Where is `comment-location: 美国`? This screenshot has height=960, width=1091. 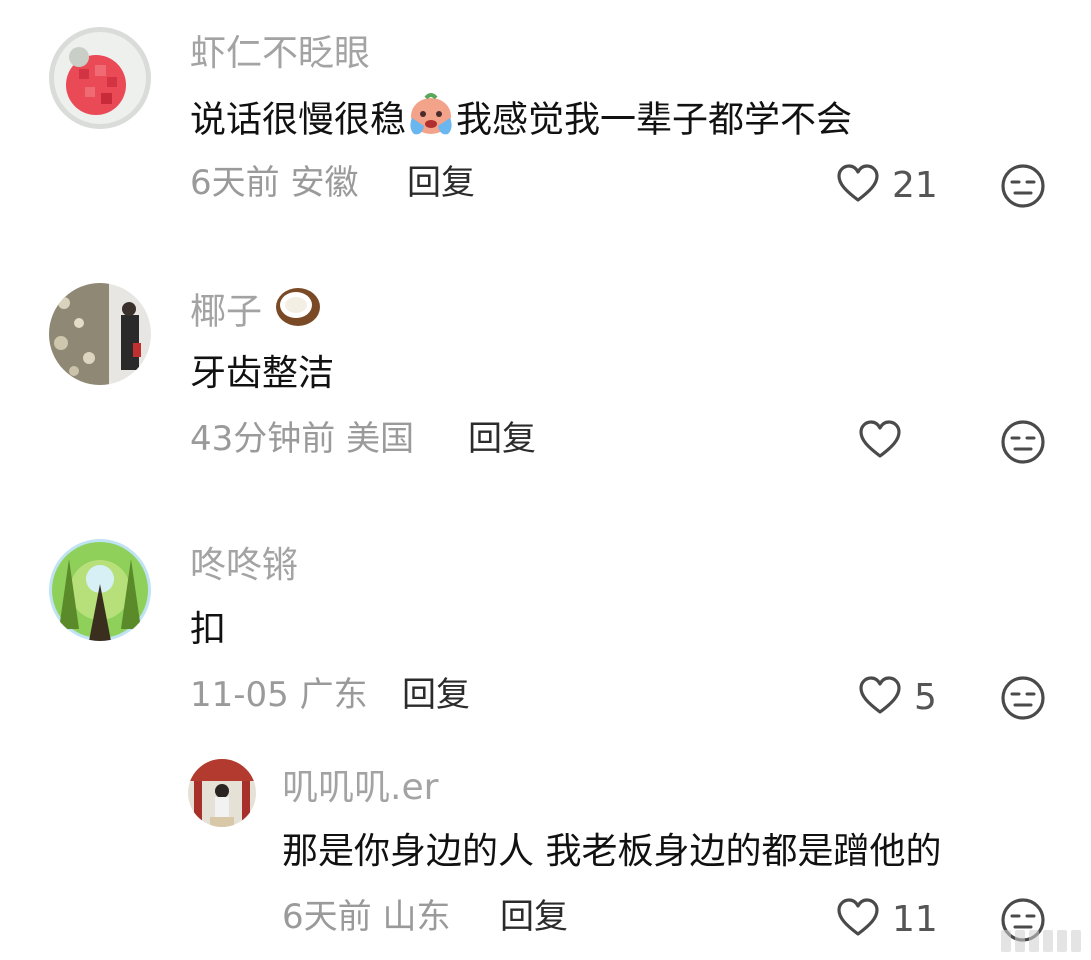
comment-location: 美国 is located at coordinates (380, 439).